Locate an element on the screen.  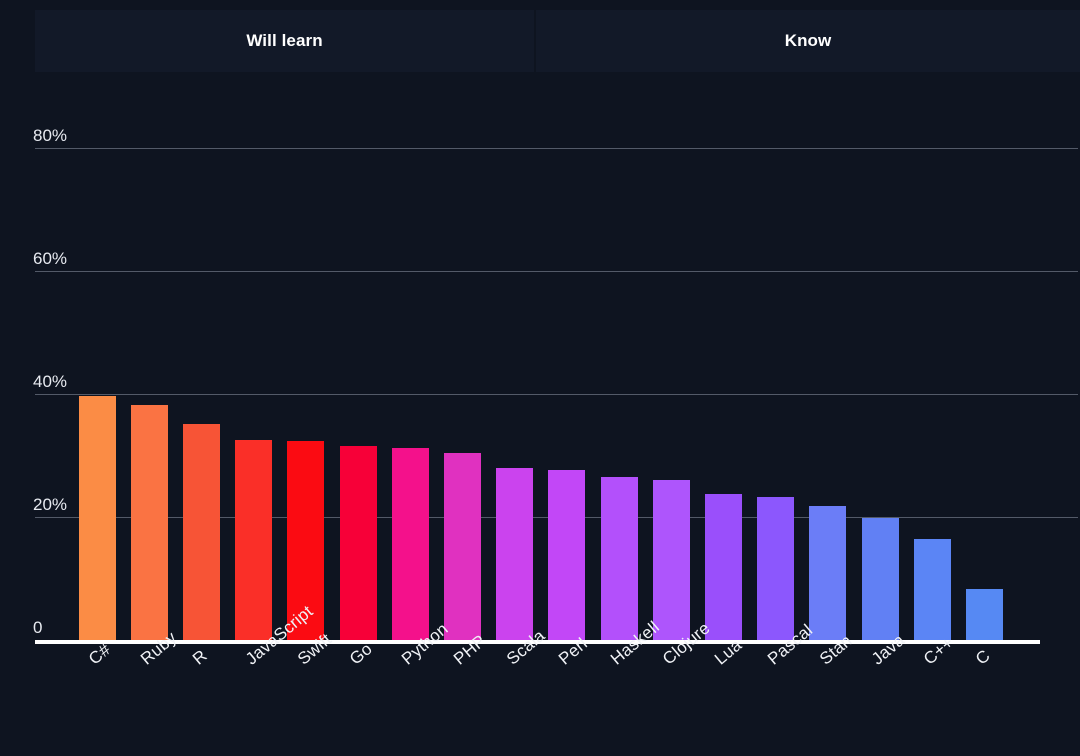
x-axis-tick-label: Lua is located at coordinates (728, 652).